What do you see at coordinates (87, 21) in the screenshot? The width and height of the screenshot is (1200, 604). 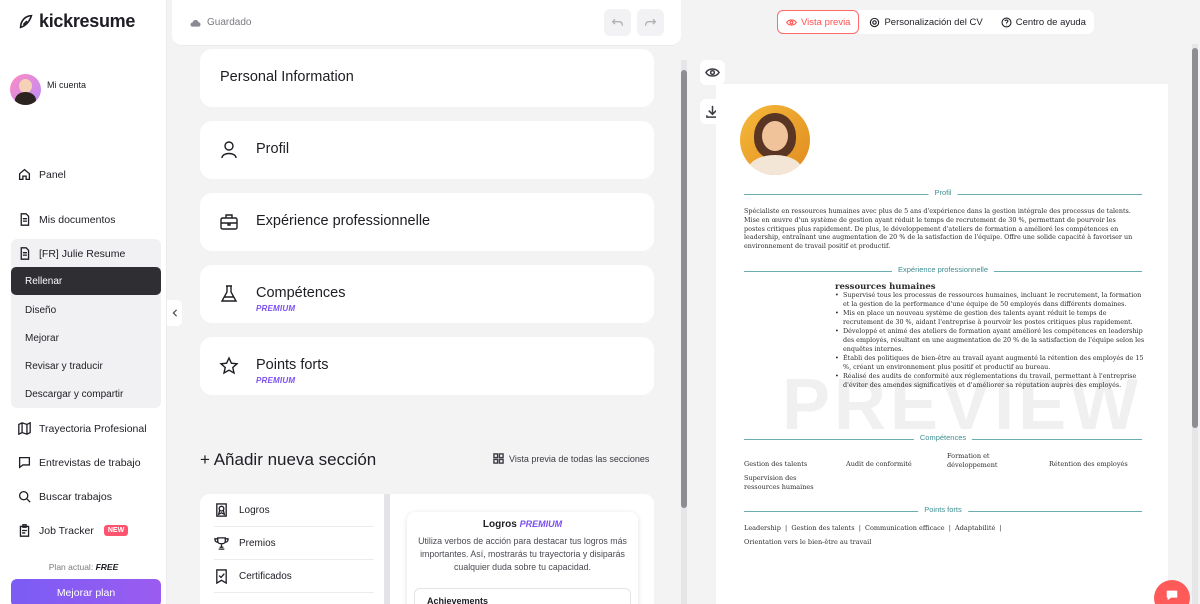 I see `logo-text: kickresume` at bounding box center [87, 21].